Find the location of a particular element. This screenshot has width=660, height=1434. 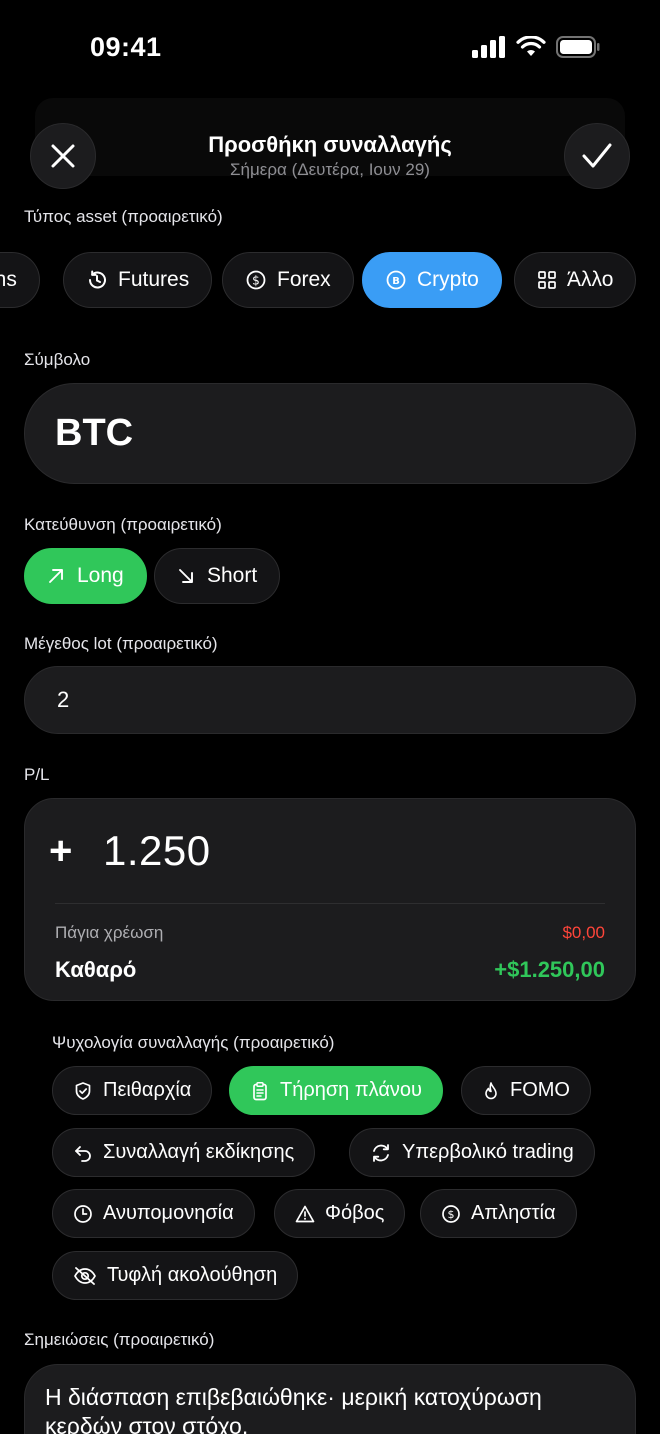

checkmark-icon is located at coordinates (597, 156).